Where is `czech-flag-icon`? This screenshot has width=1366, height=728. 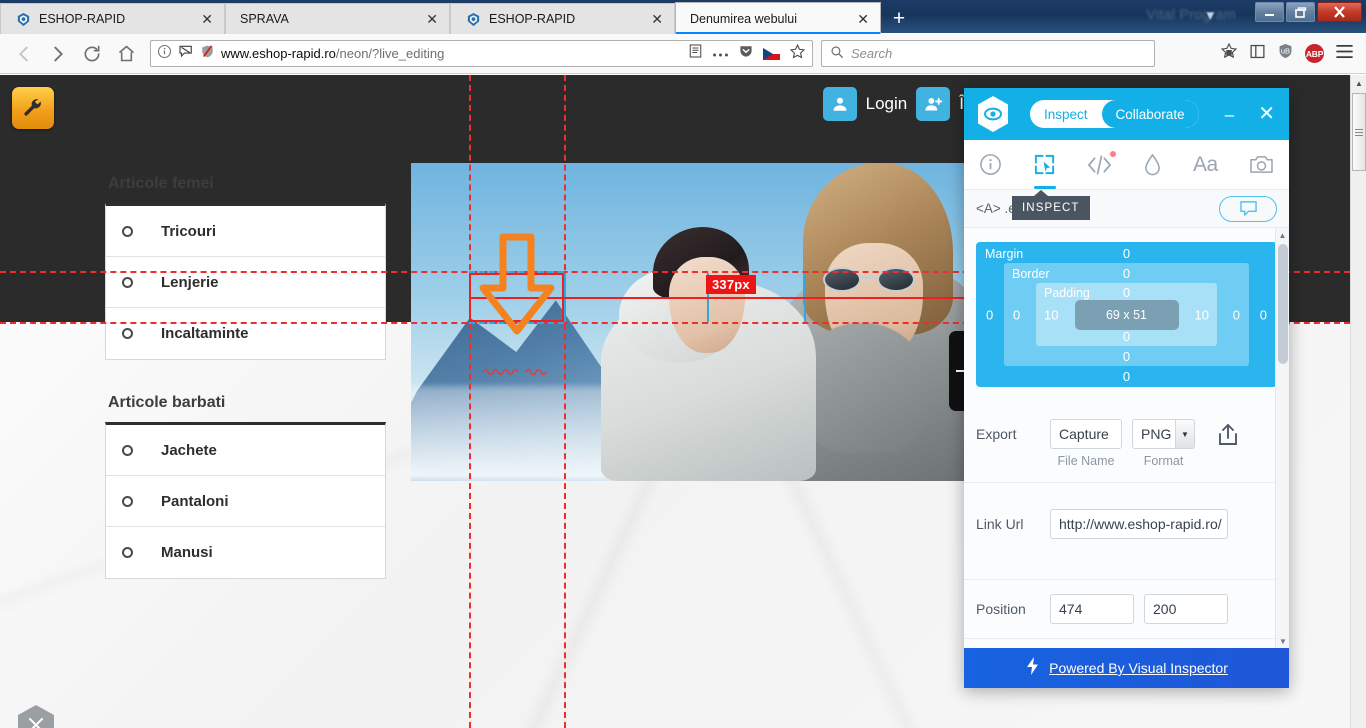
czech-flag-icon is located at coordinates (771, 53).